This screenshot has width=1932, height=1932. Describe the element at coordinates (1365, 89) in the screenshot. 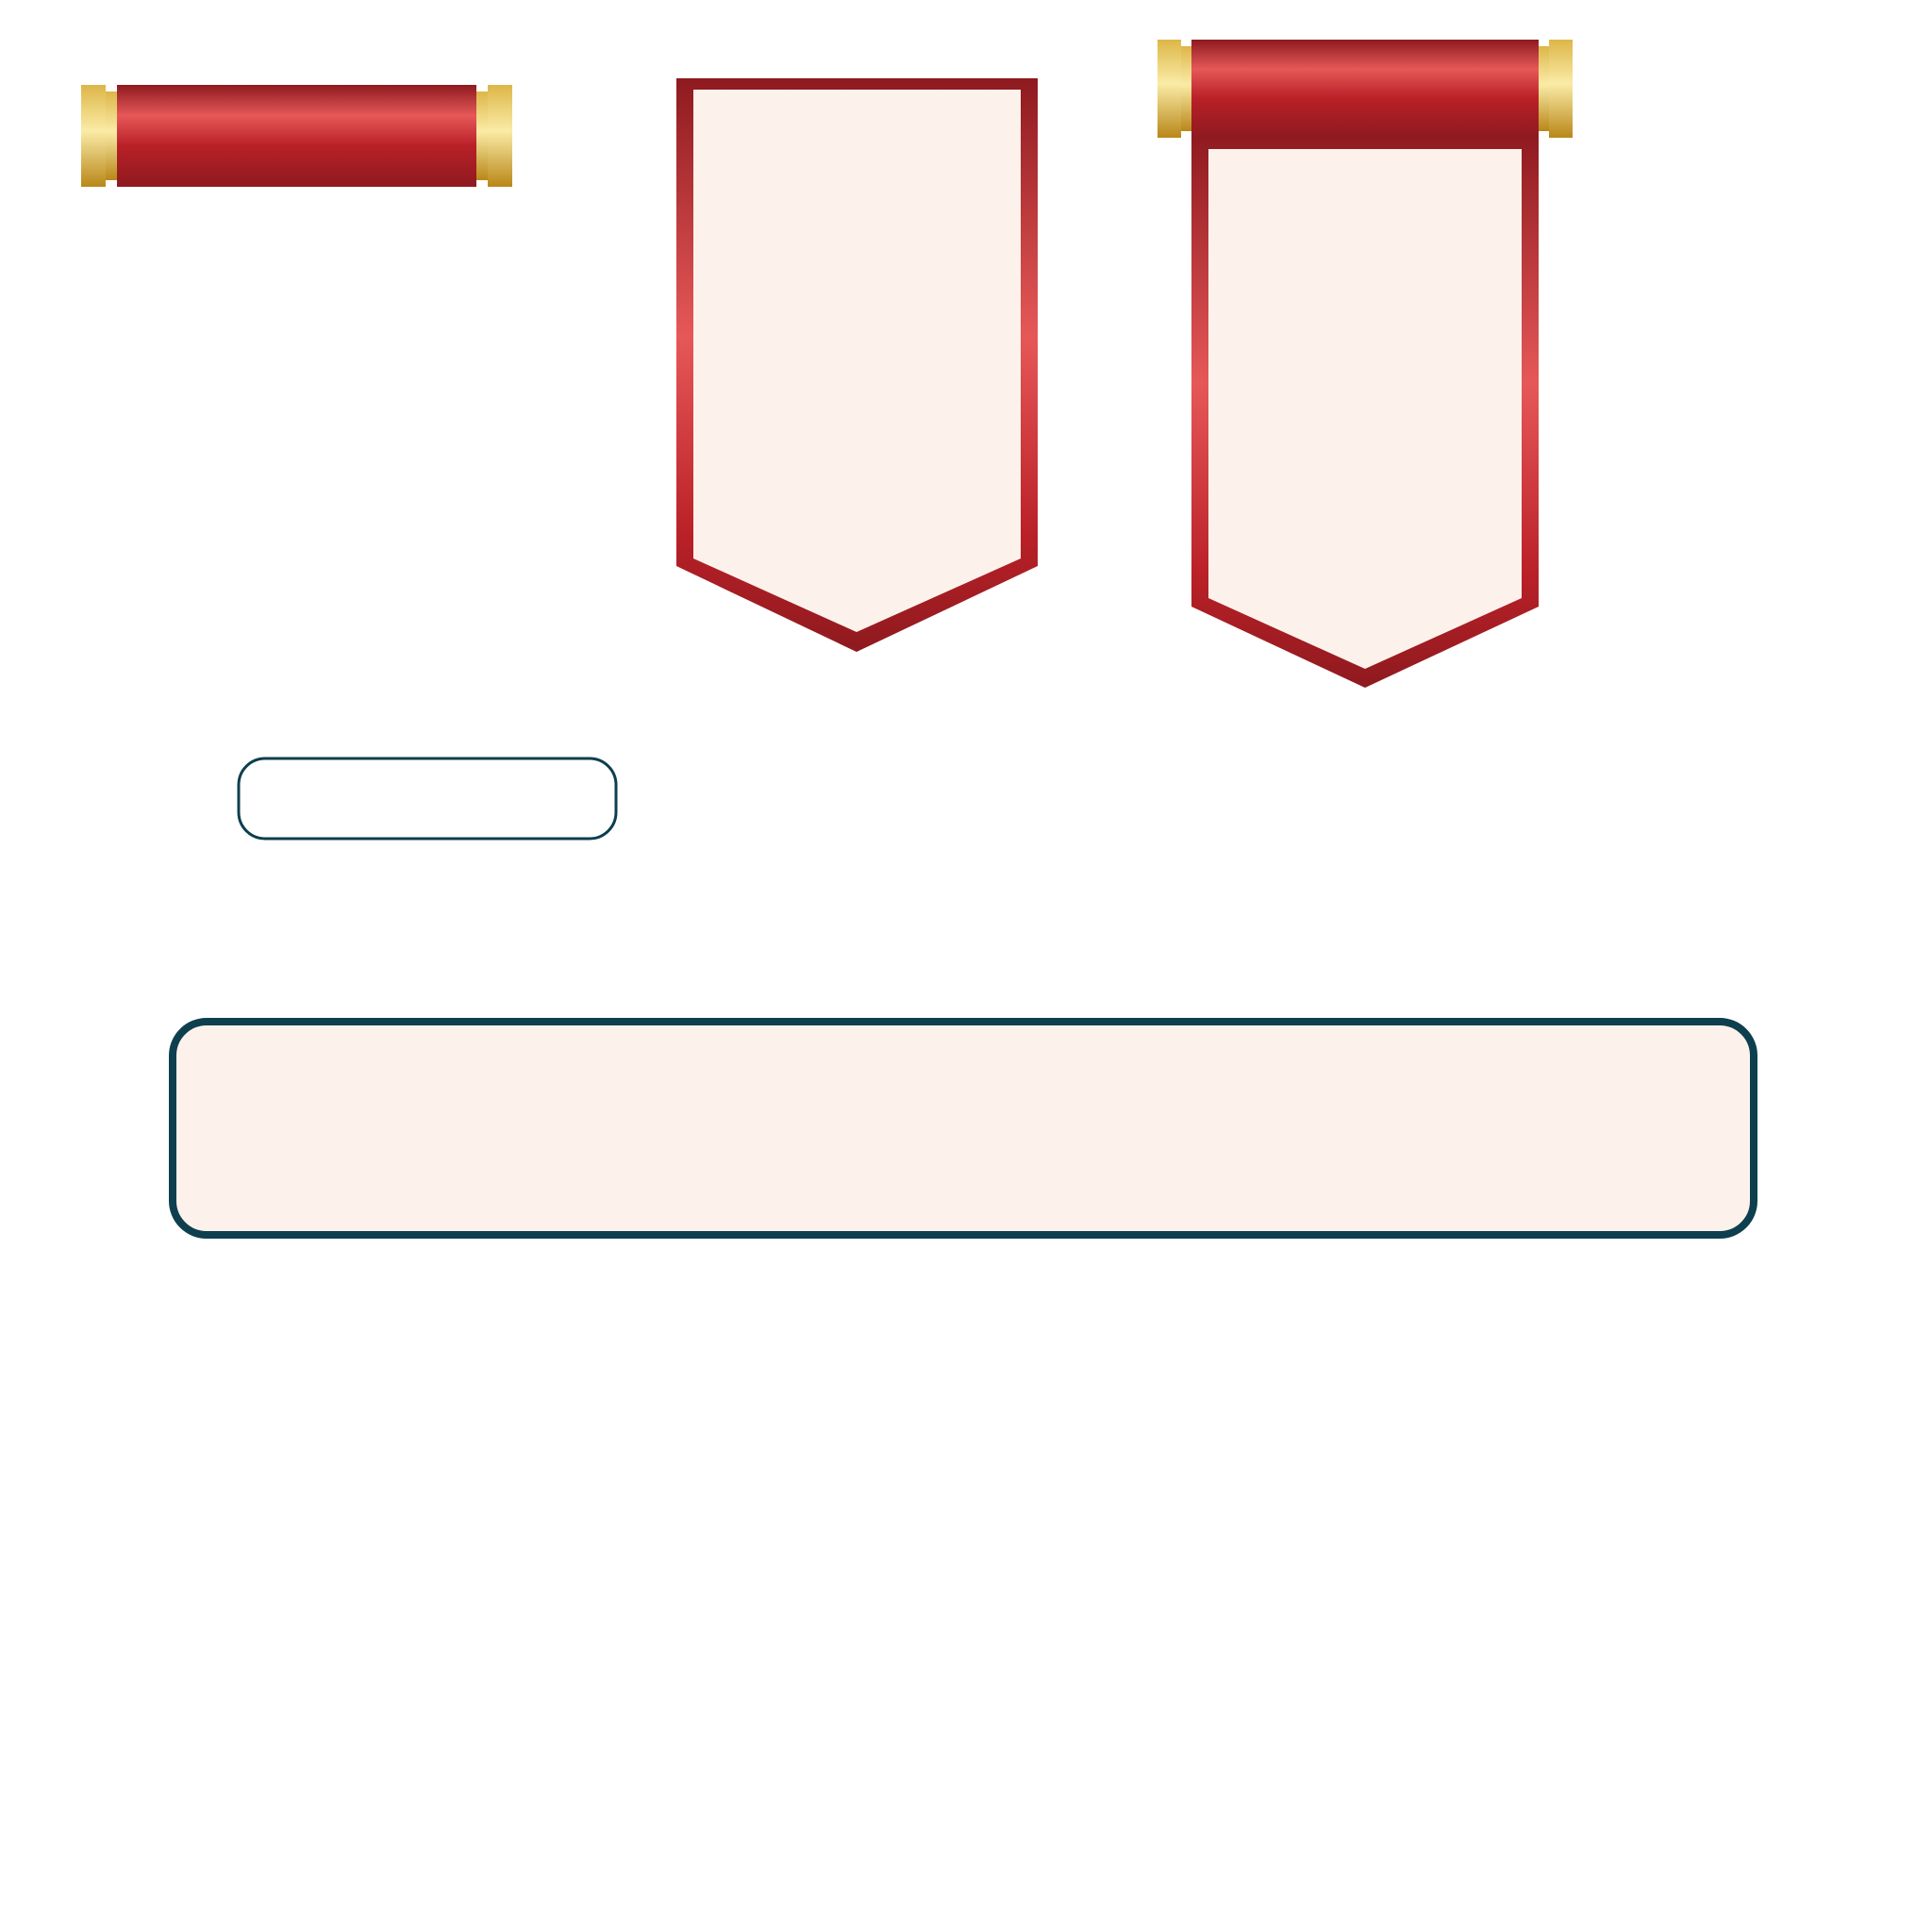

I see `banner-roll-body` at that location.